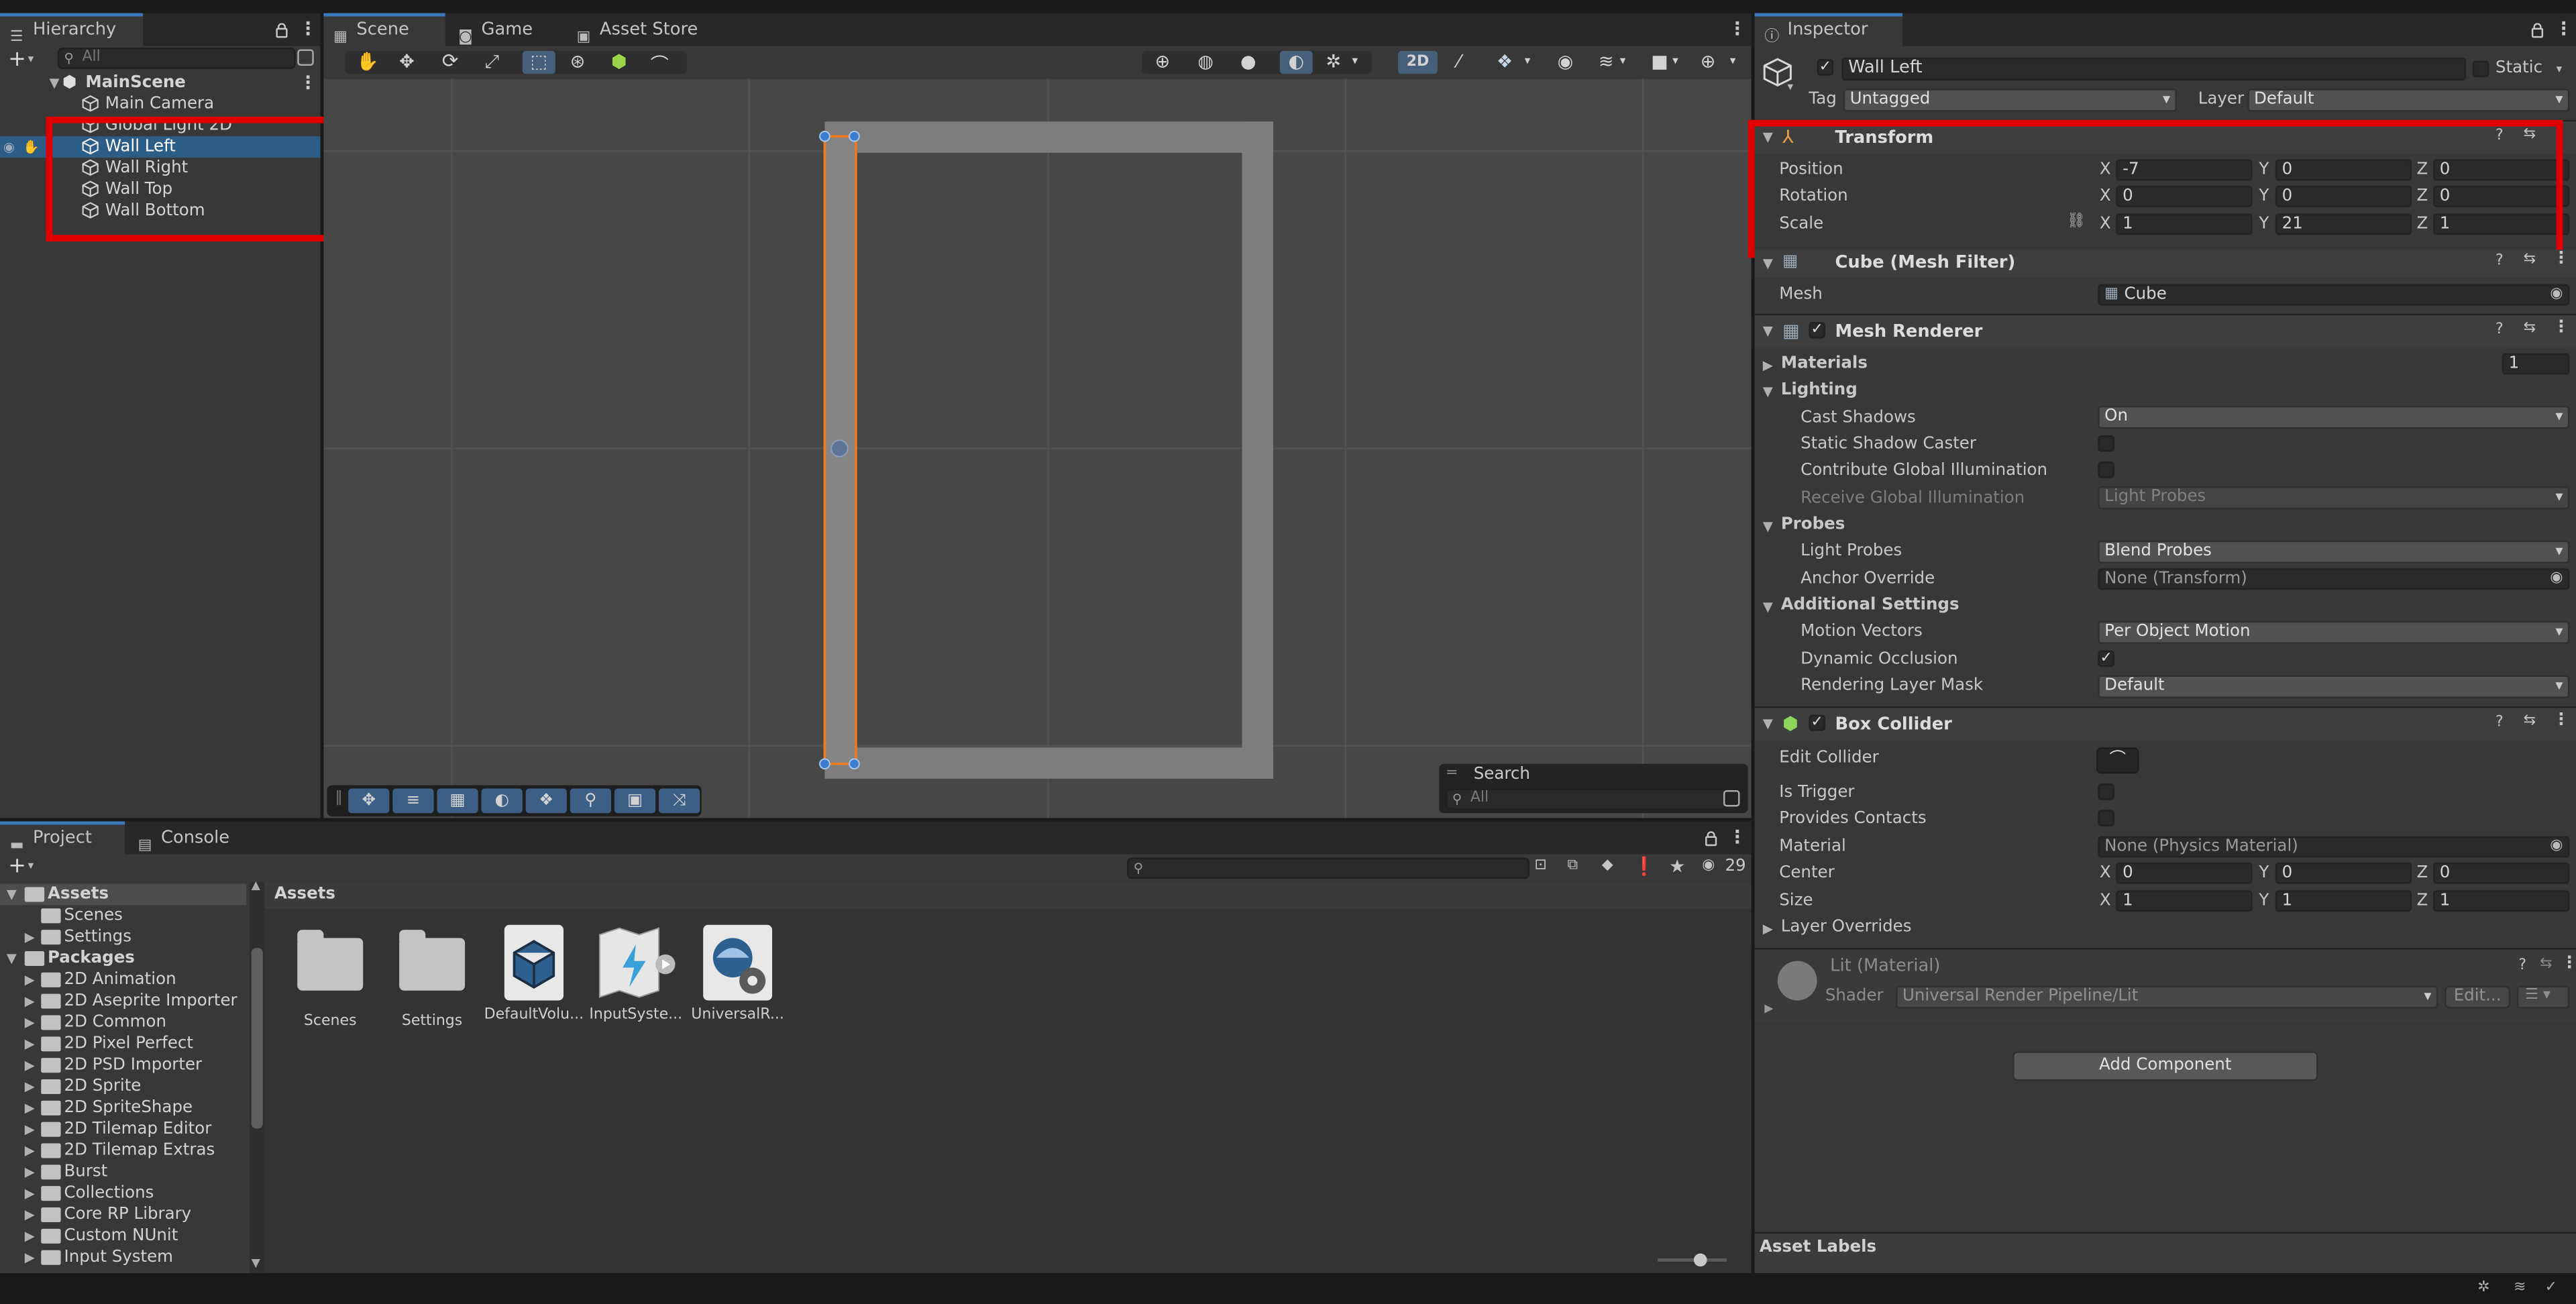 The width and height of the screenshot is (2576, 1304). What do you see at coordinates (123, 1215) in the screenshot?
I see `package-item: ▶ Core RP Library` at bounding box center [123, 1215].